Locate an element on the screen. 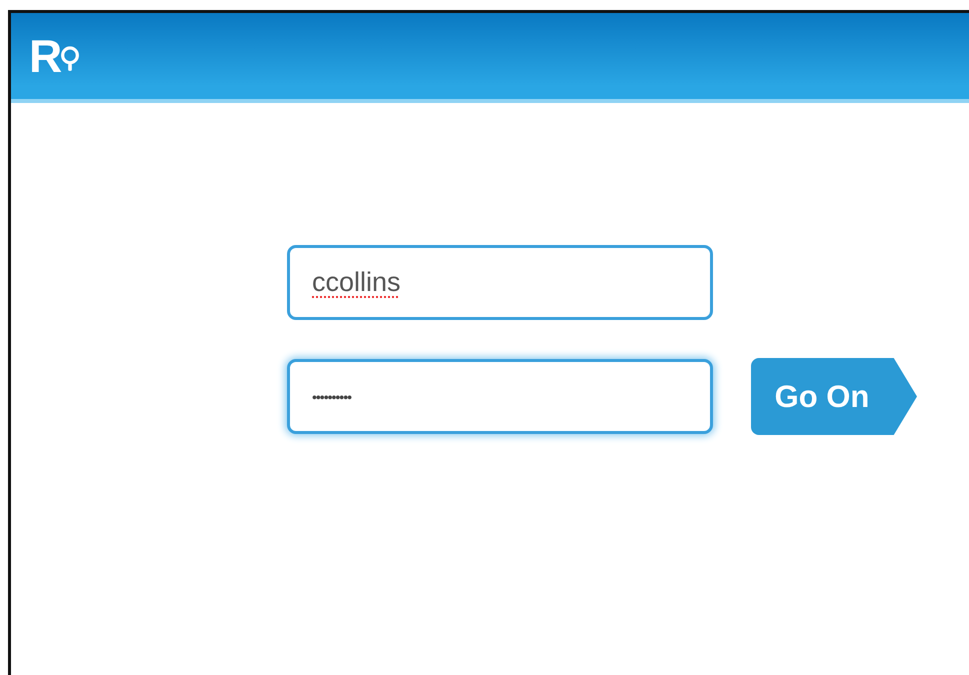 The height and width of the screenshot is (675, 969). username-field: ccollins is located at coordinates (500, 282).